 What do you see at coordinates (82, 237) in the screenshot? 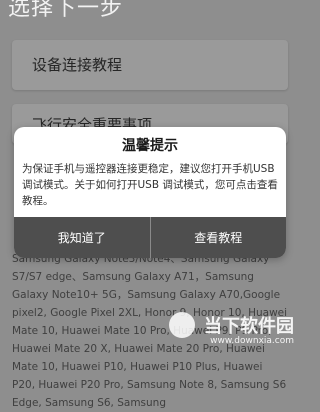
I see `got-it-button: 我知道了` at bounding box center [82, 237].